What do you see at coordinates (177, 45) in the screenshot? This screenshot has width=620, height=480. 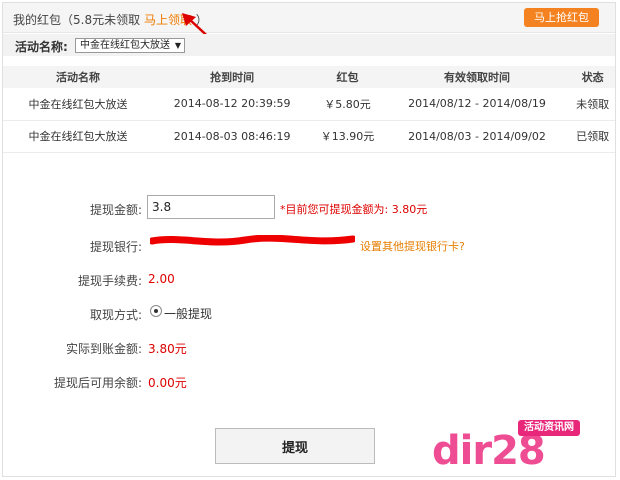 I see `chevron-down-icon: ▼` at bounding box center [177, 45].